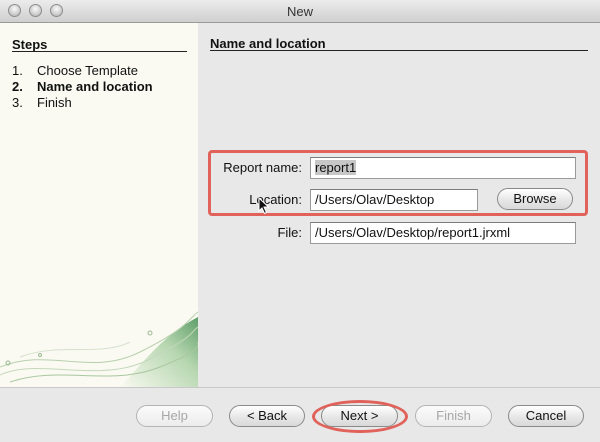 The width and height of the screenshot is (600, 442). I want to click on title-bar: New, so click(300, 11).